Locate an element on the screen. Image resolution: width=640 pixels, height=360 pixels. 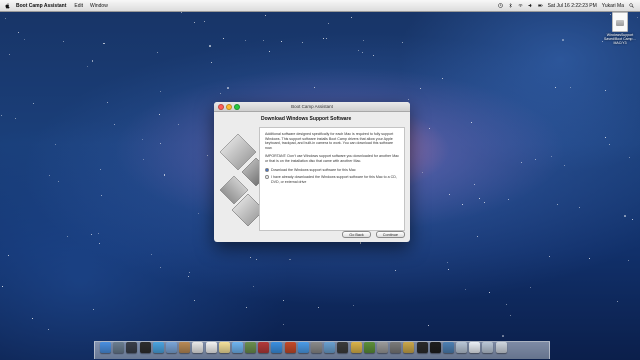
itunes-icon is located at coordinates (277, 347).